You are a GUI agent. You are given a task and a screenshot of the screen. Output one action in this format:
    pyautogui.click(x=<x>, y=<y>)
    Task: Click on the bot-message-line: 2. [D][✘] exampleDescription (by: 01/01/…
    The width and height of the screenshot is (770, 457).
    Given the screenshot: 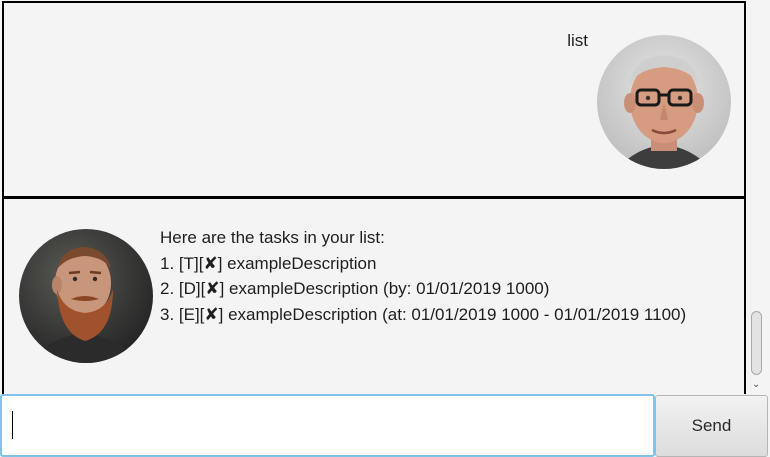 What is the action you would take?
    pyautogui.click(x=355, y=288)
    